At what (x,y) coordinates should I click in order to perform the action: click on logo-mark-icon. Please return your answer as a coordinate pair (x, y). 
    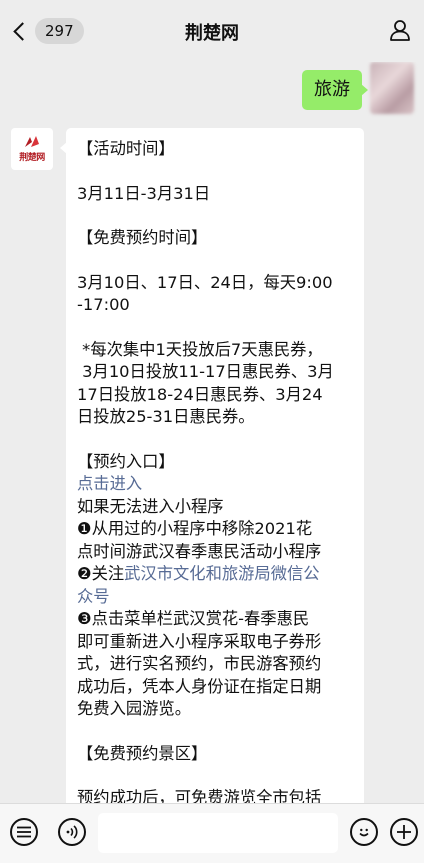
    Looking at the image, I should click on (32, 141).